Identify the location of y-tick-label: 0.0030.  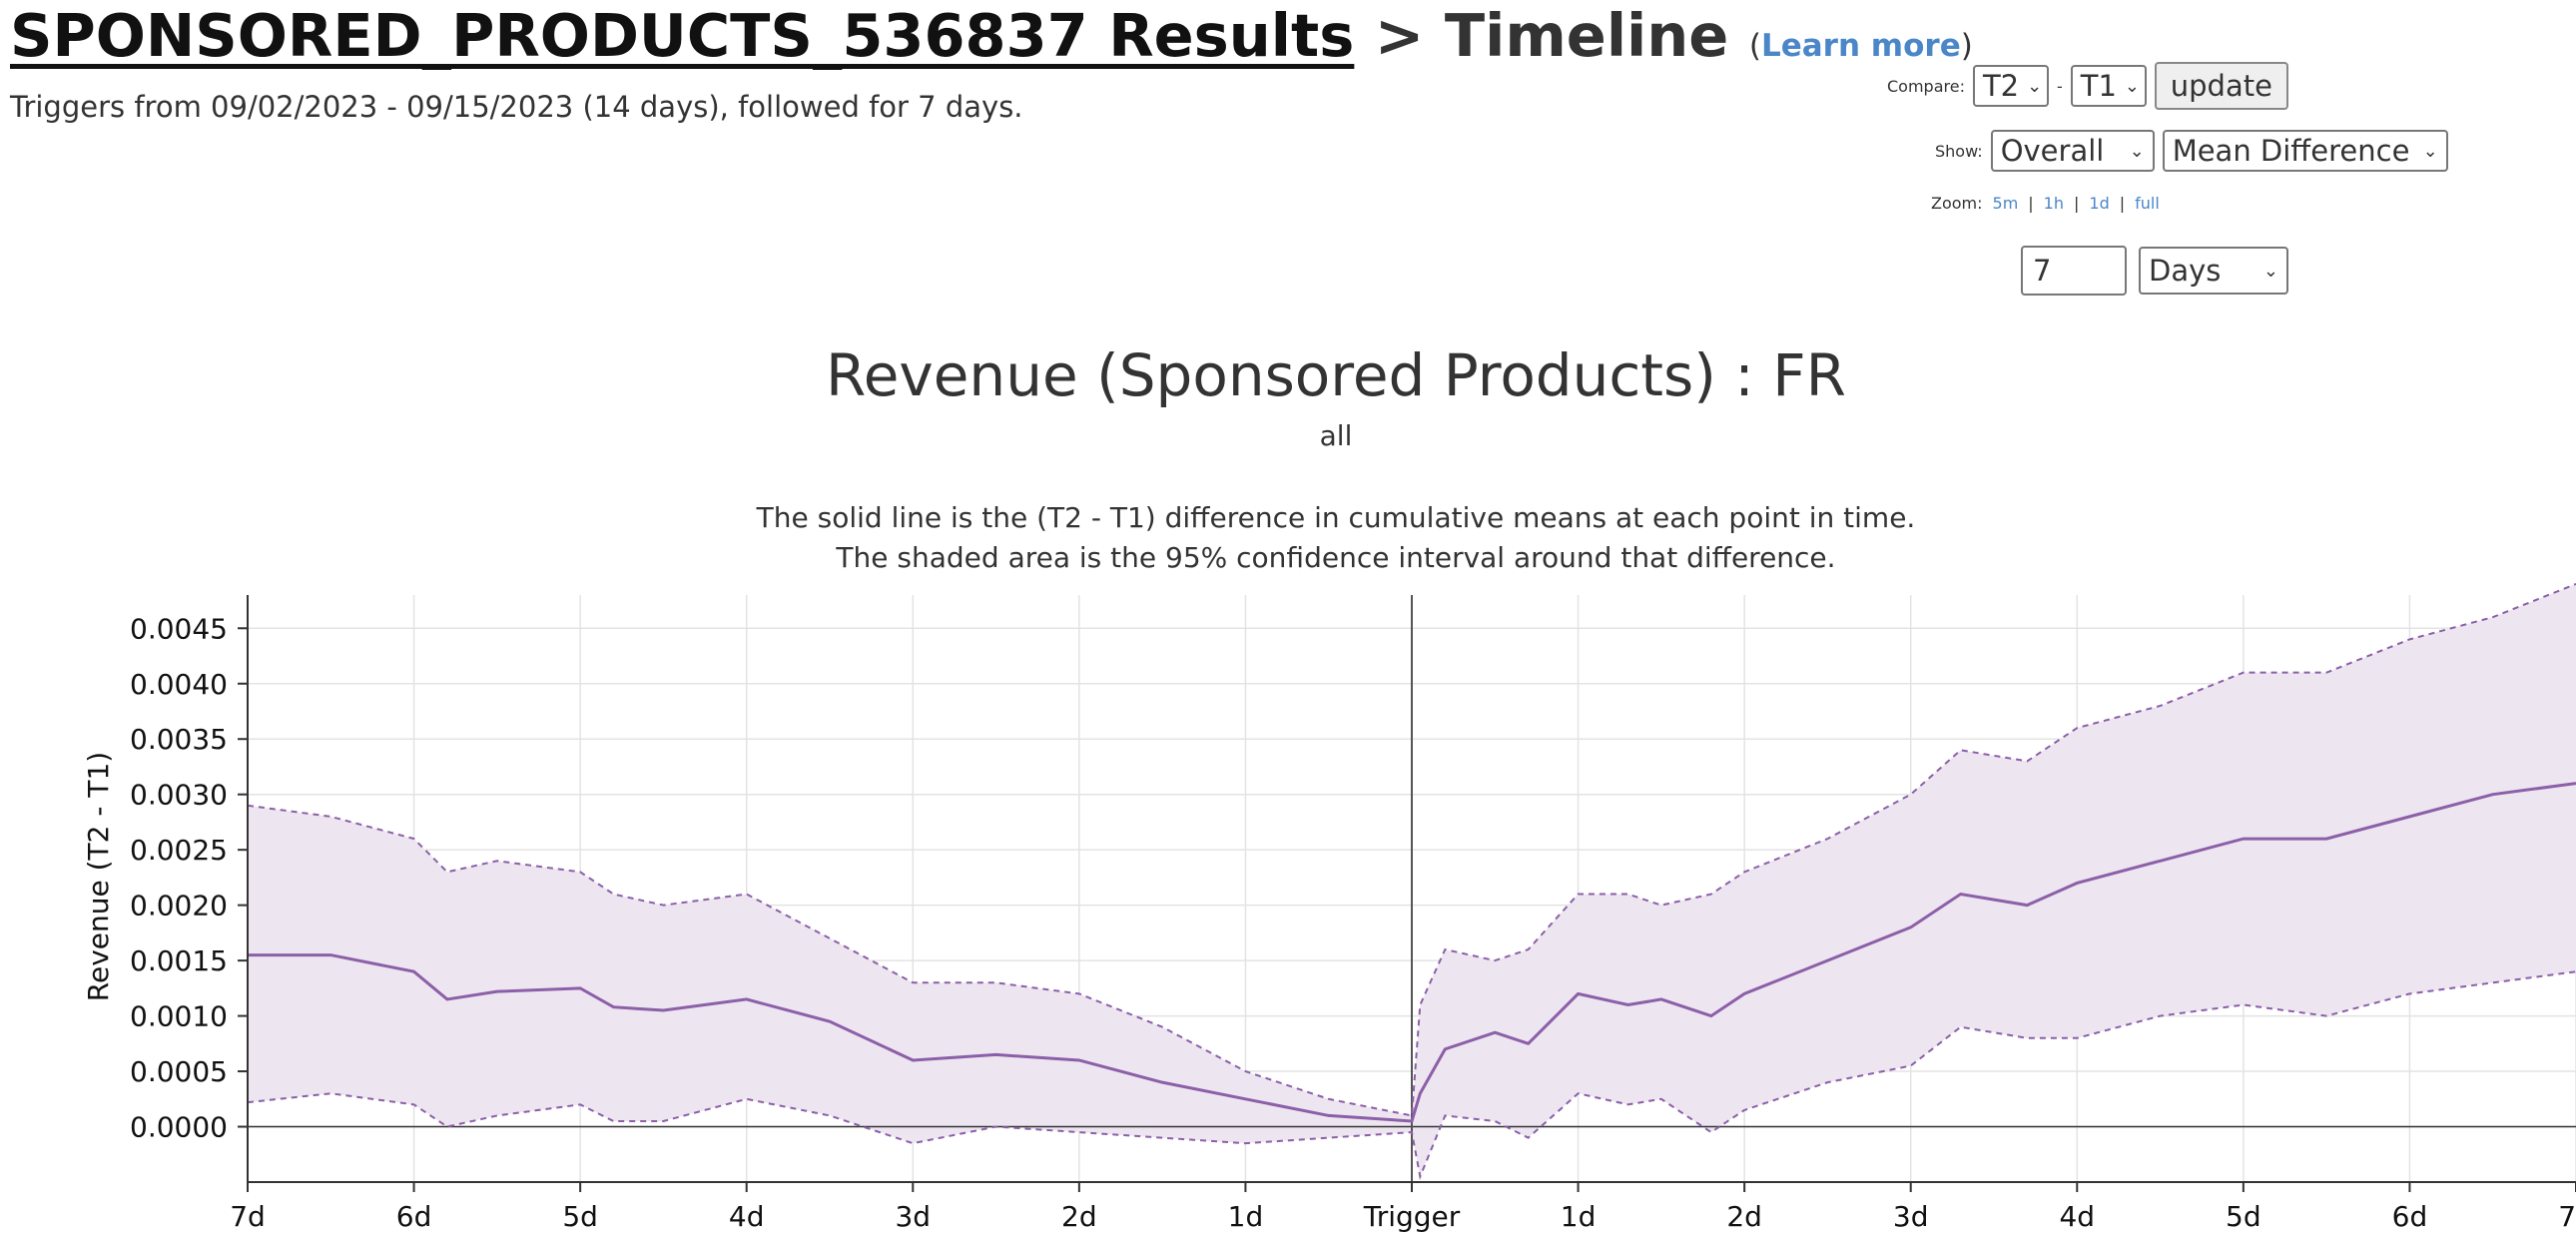
(179, 795).